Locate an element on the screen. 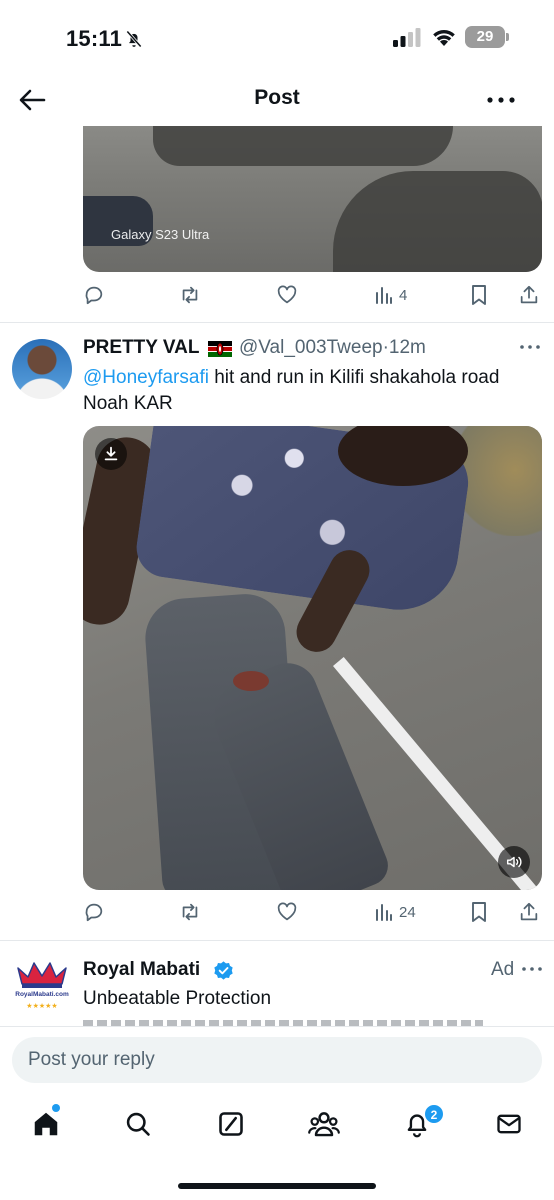 The height and width of the screenshot is (1200, 554). tab-grok is located at coordinates (231, 1124).